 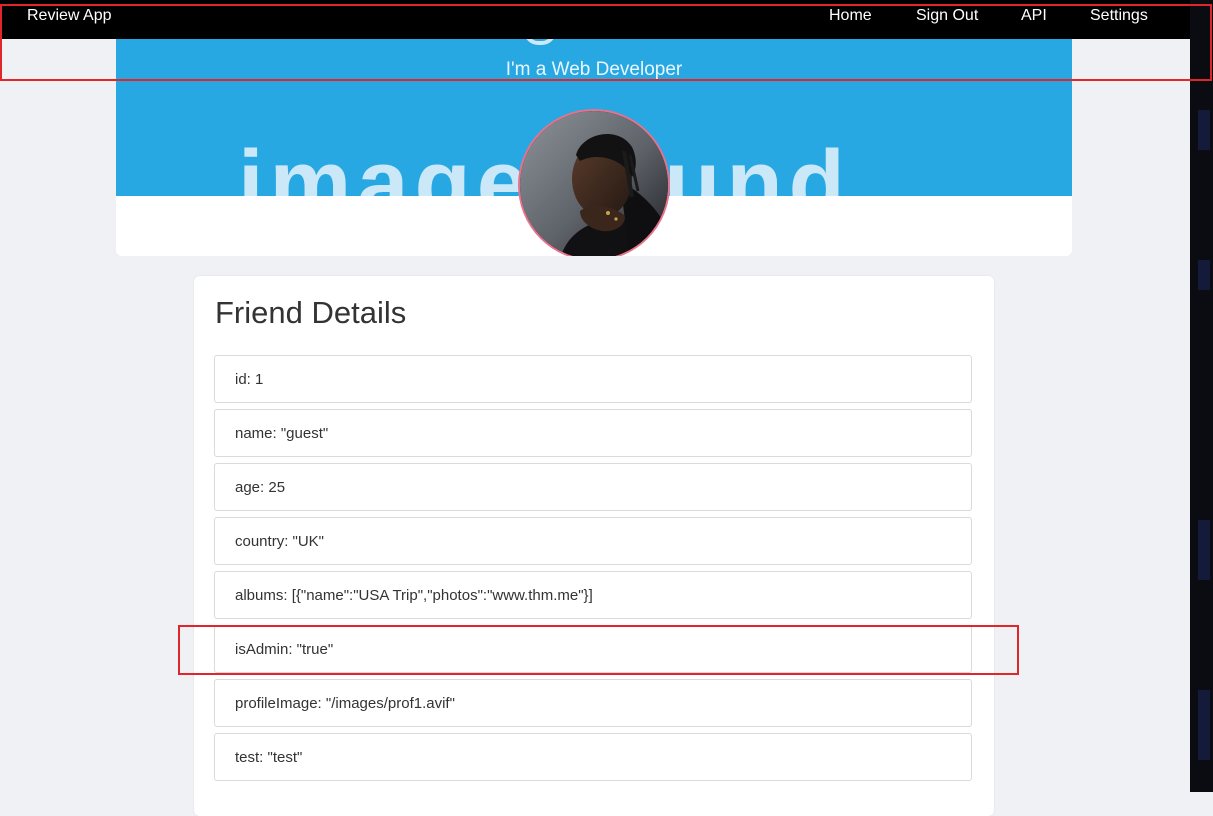 I want to click on detail-text: isAdmin: "true", so click(x=284, y=649).